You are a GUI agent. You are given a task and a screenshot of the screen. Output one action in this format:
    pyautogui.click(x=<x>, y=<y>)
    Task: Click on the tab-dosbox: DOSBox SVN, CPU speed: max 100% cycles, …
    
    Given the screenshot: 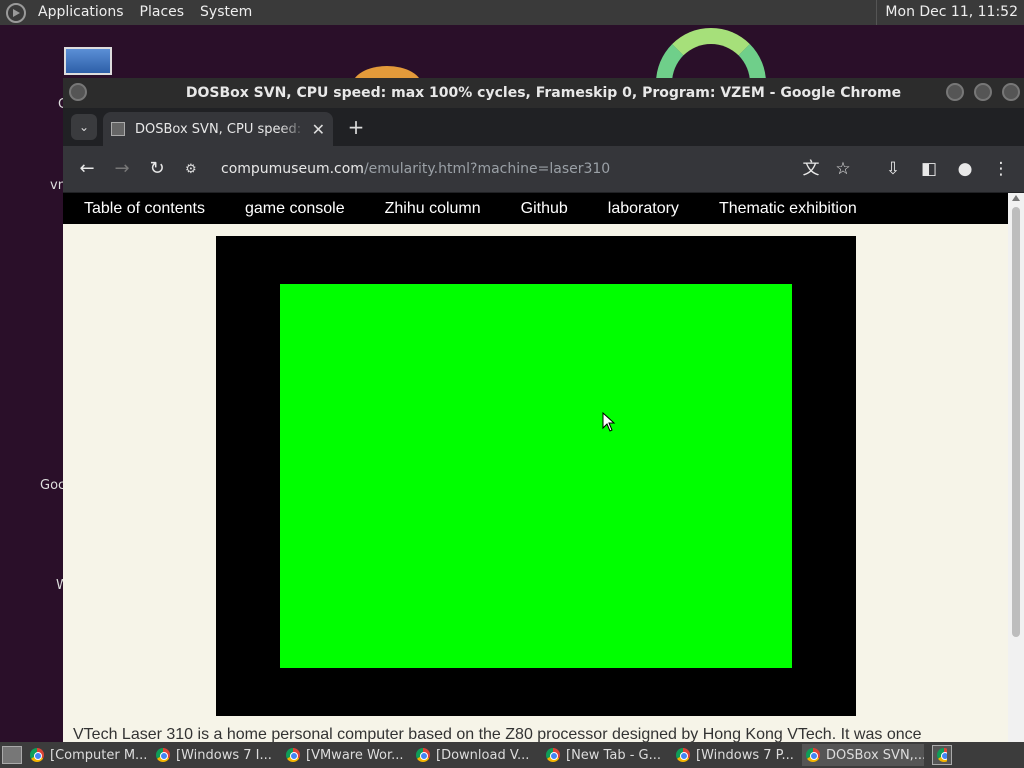 What is the action you would take?
    pyautogui.click(x=218, y=129)
    